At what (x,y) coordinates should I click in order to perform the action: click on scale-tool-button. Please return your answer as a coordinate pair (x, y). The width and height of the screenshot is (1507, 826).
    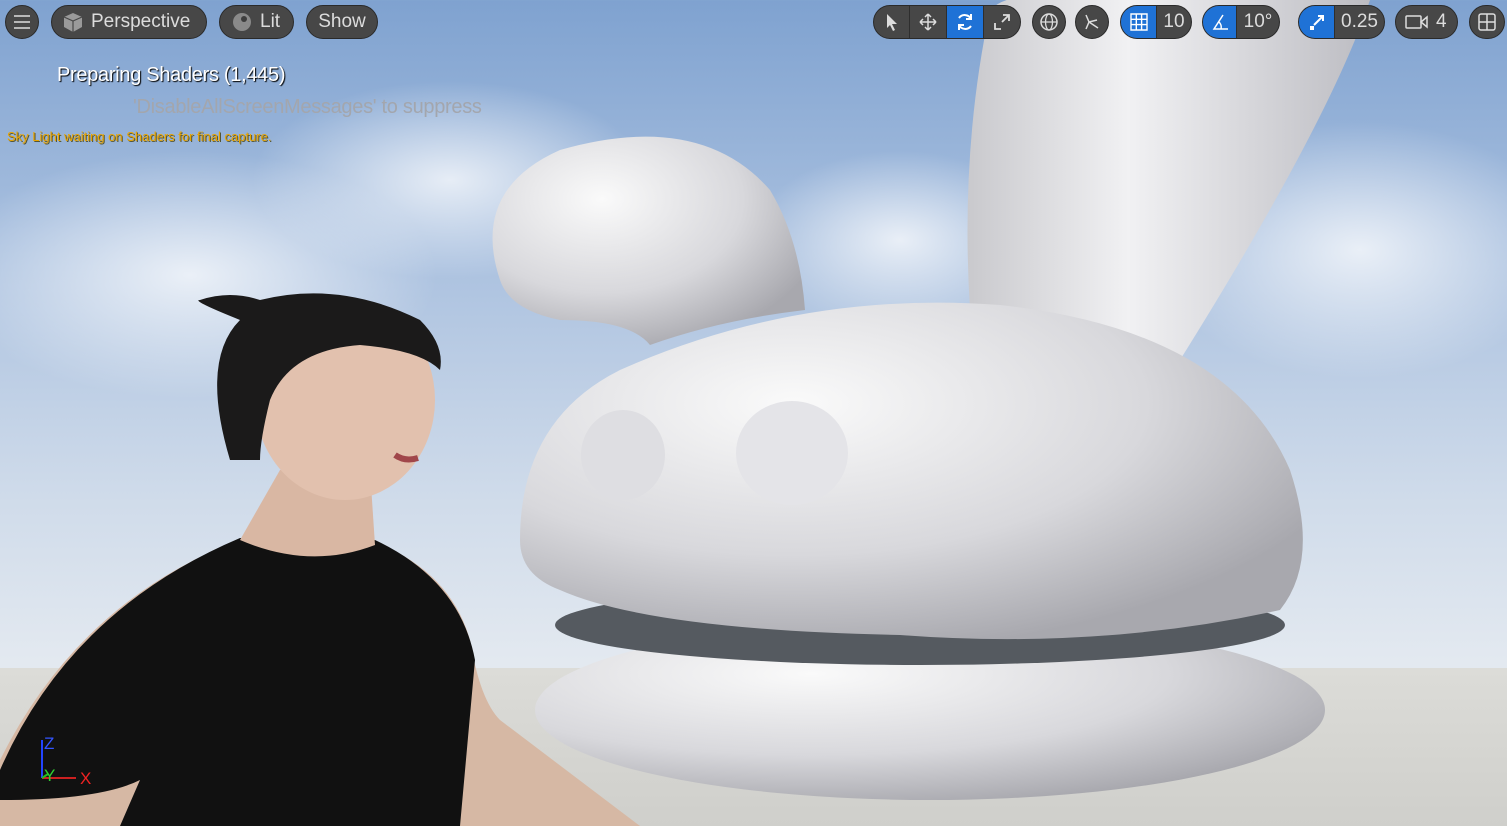
    Looking at the image, I should click on (1002, 22).